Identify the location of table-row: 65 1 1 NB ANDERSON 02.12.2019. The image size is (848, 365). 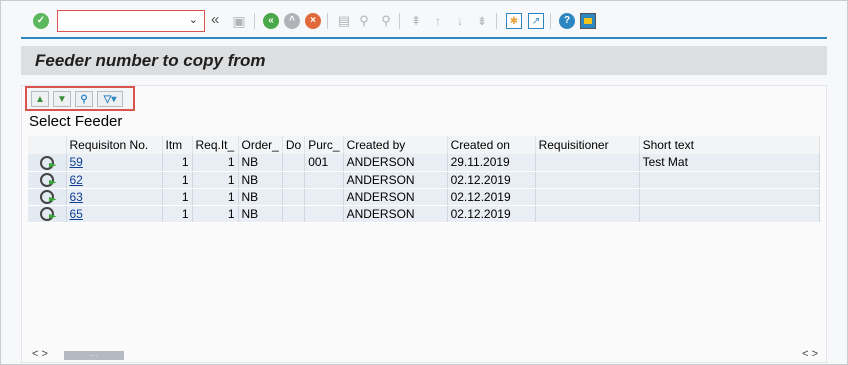
(424, 214).